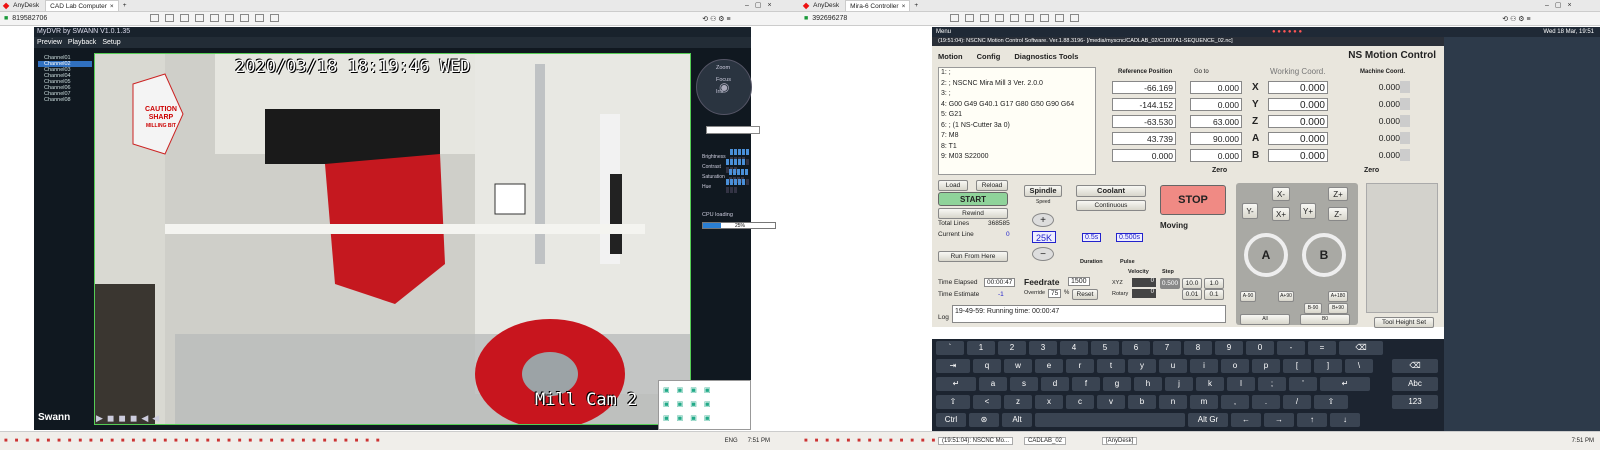  Describe the element at coordinates (1235, 366) in the screenshot. I see `key-1-9: o` at that location.